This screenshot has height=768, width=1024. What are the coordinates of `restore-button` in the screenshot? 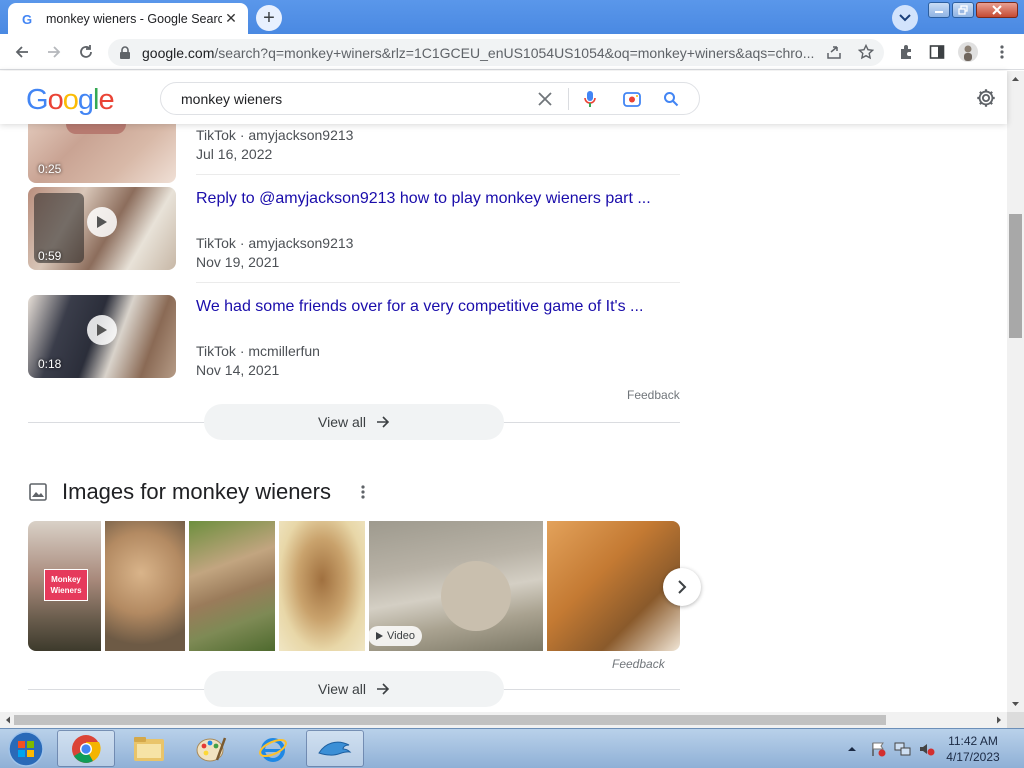 It's located at (963, 10).